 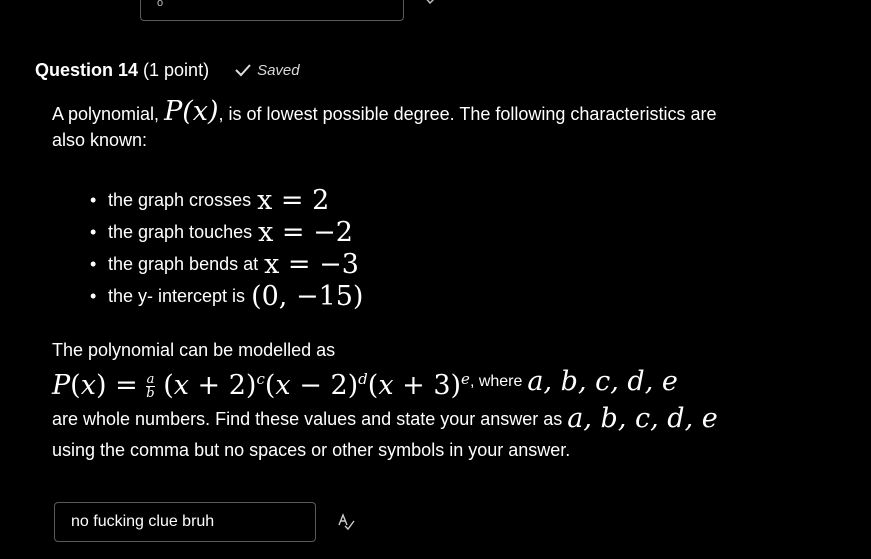 What do you see at coordinates (87, 69) in the screenshot?
I see `question-title: Question 14` at bounding box center [87, 69].